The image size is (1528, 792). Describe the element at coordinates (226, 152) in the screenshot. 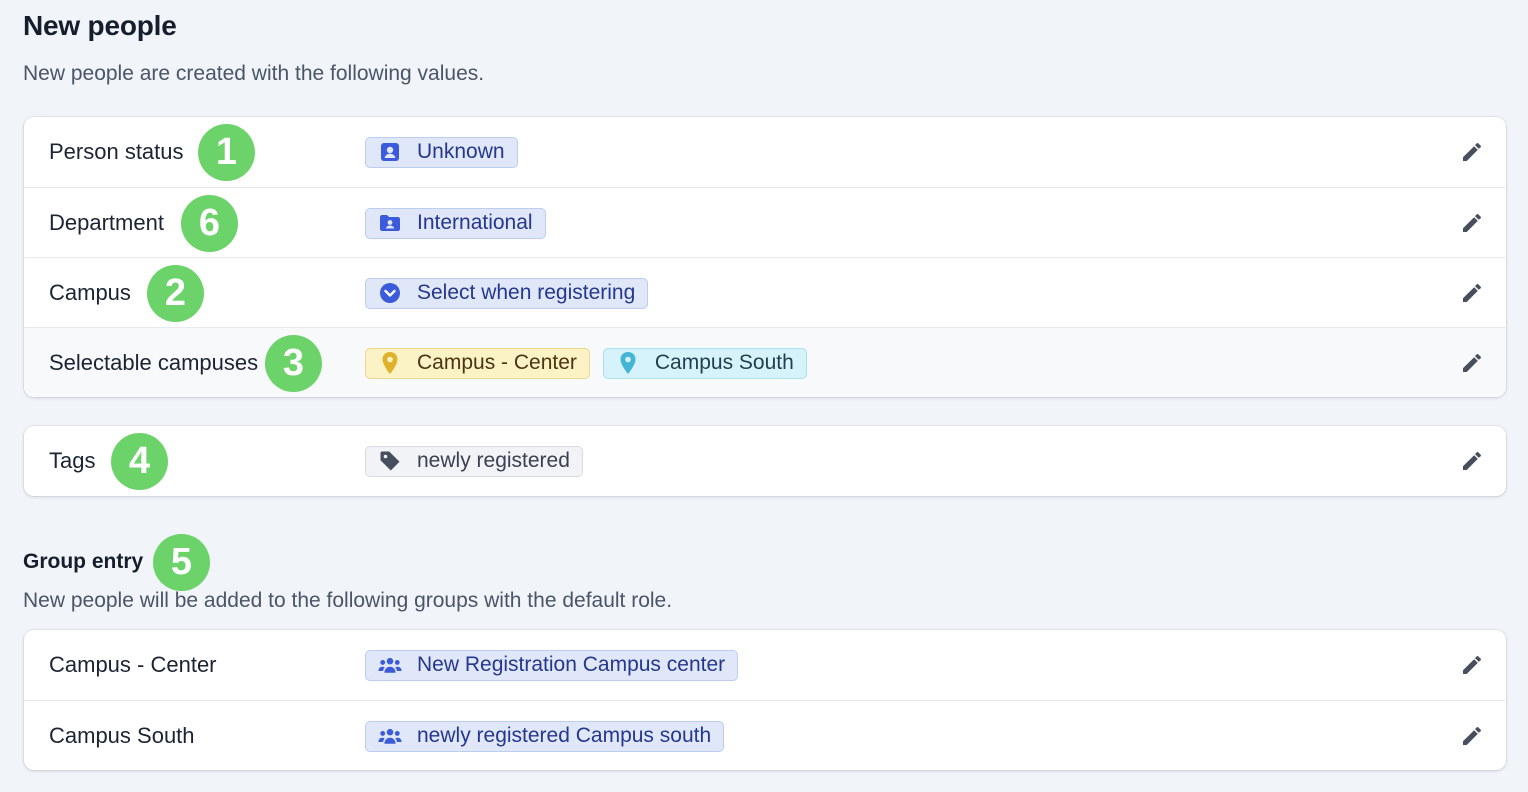

I see `callout-badge: 1` at that location.